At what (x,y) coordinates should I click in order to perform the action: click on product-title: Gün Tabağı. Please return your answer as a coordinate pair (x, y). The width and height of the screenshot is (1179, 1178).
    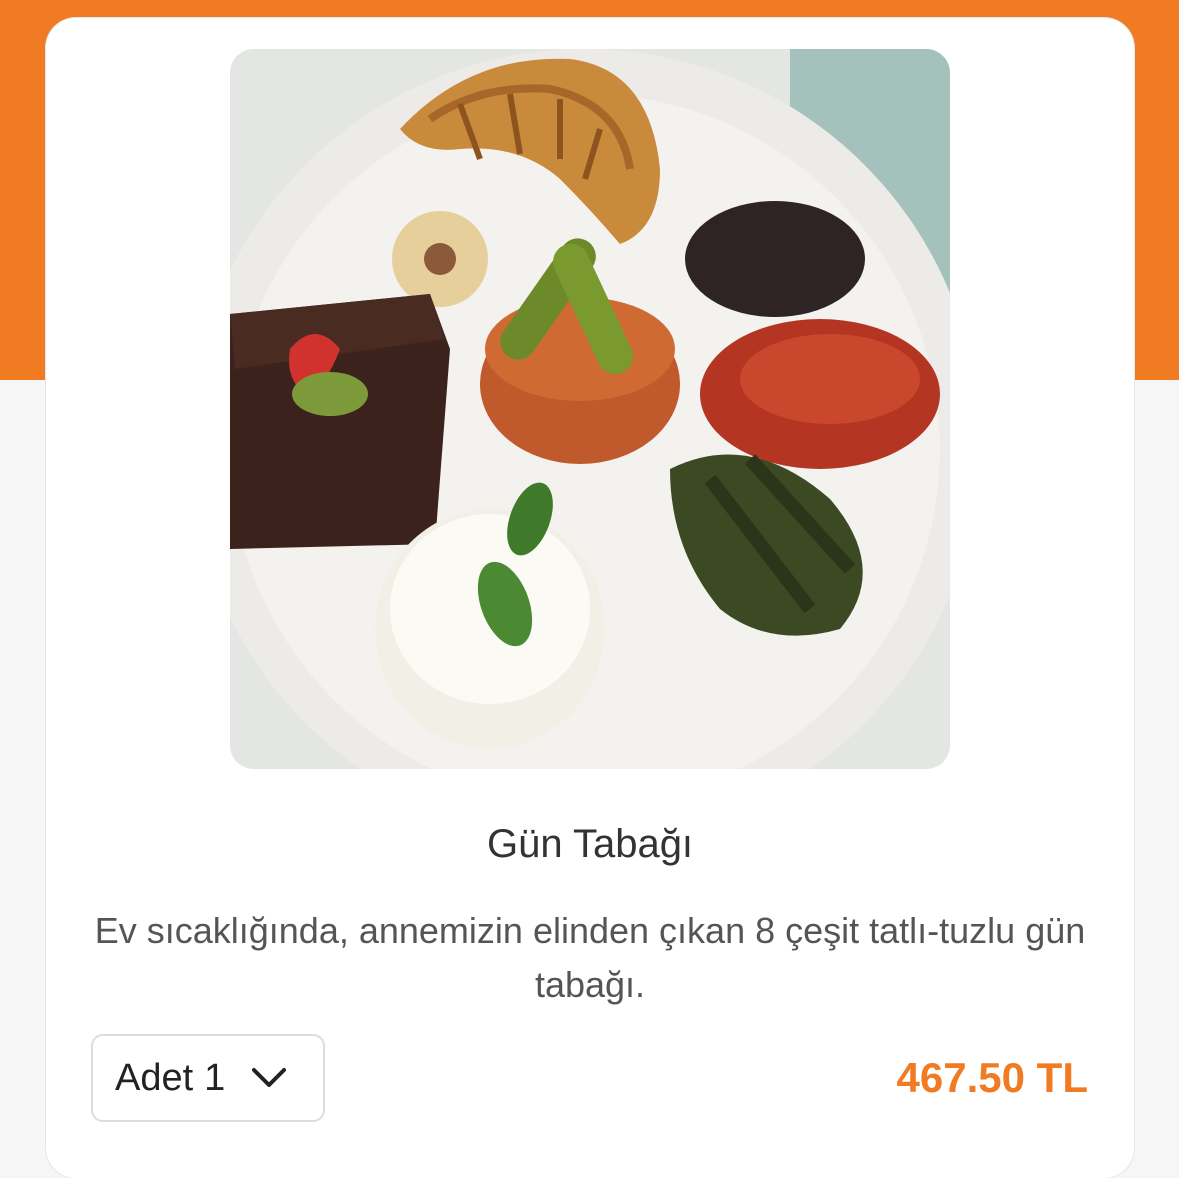
    Looking at the image, I should click on (590, 844).